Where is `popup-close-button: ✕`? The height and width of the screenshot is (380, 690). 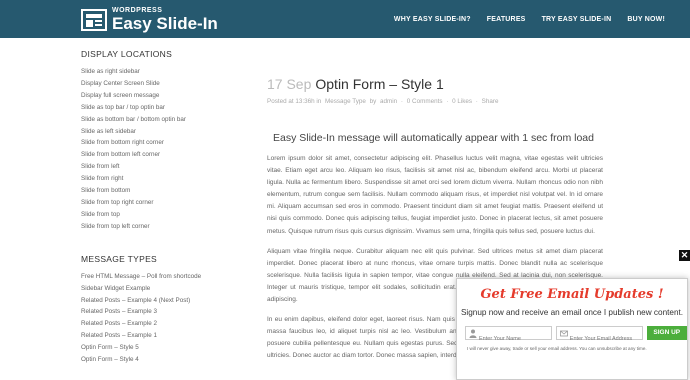 popup-close-button: ✕ is located at coordinates (684, 255).